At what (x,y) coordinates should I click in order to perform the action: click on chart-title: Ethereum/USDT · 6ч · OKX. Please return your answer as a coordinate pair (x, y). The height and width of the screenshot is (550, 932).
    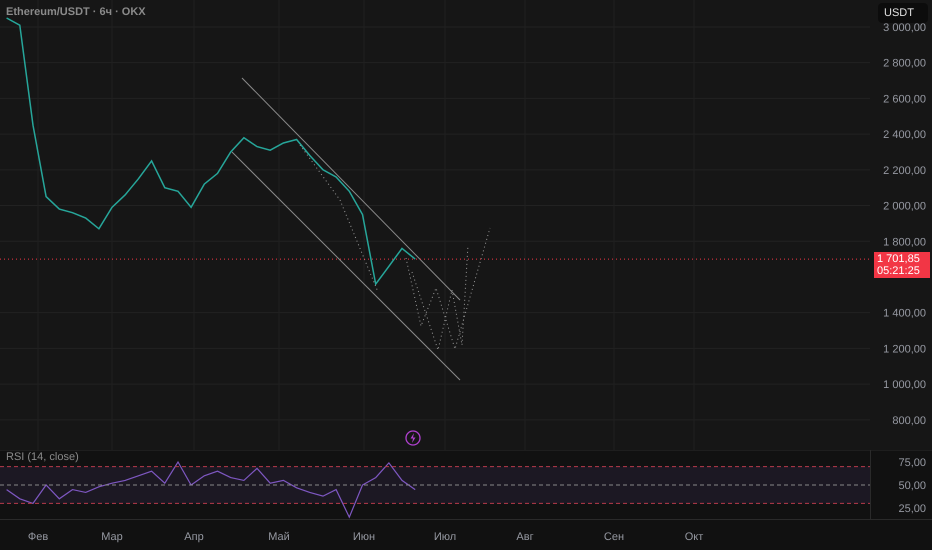
    Looking at the image, I should click on (76, 12).